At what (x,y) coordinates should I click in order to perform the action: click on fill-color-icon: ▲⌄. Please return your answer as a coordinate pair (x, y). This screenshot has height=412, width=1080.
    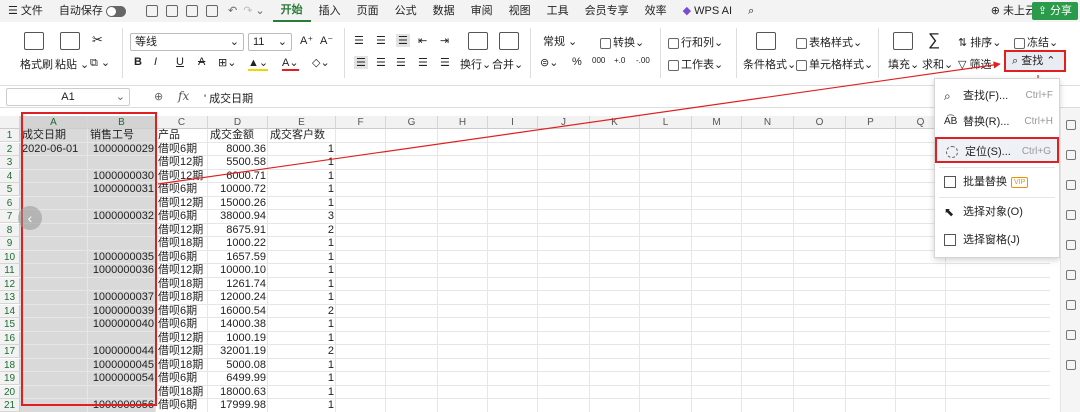
    Looking at the image, I should click on (258, 63).